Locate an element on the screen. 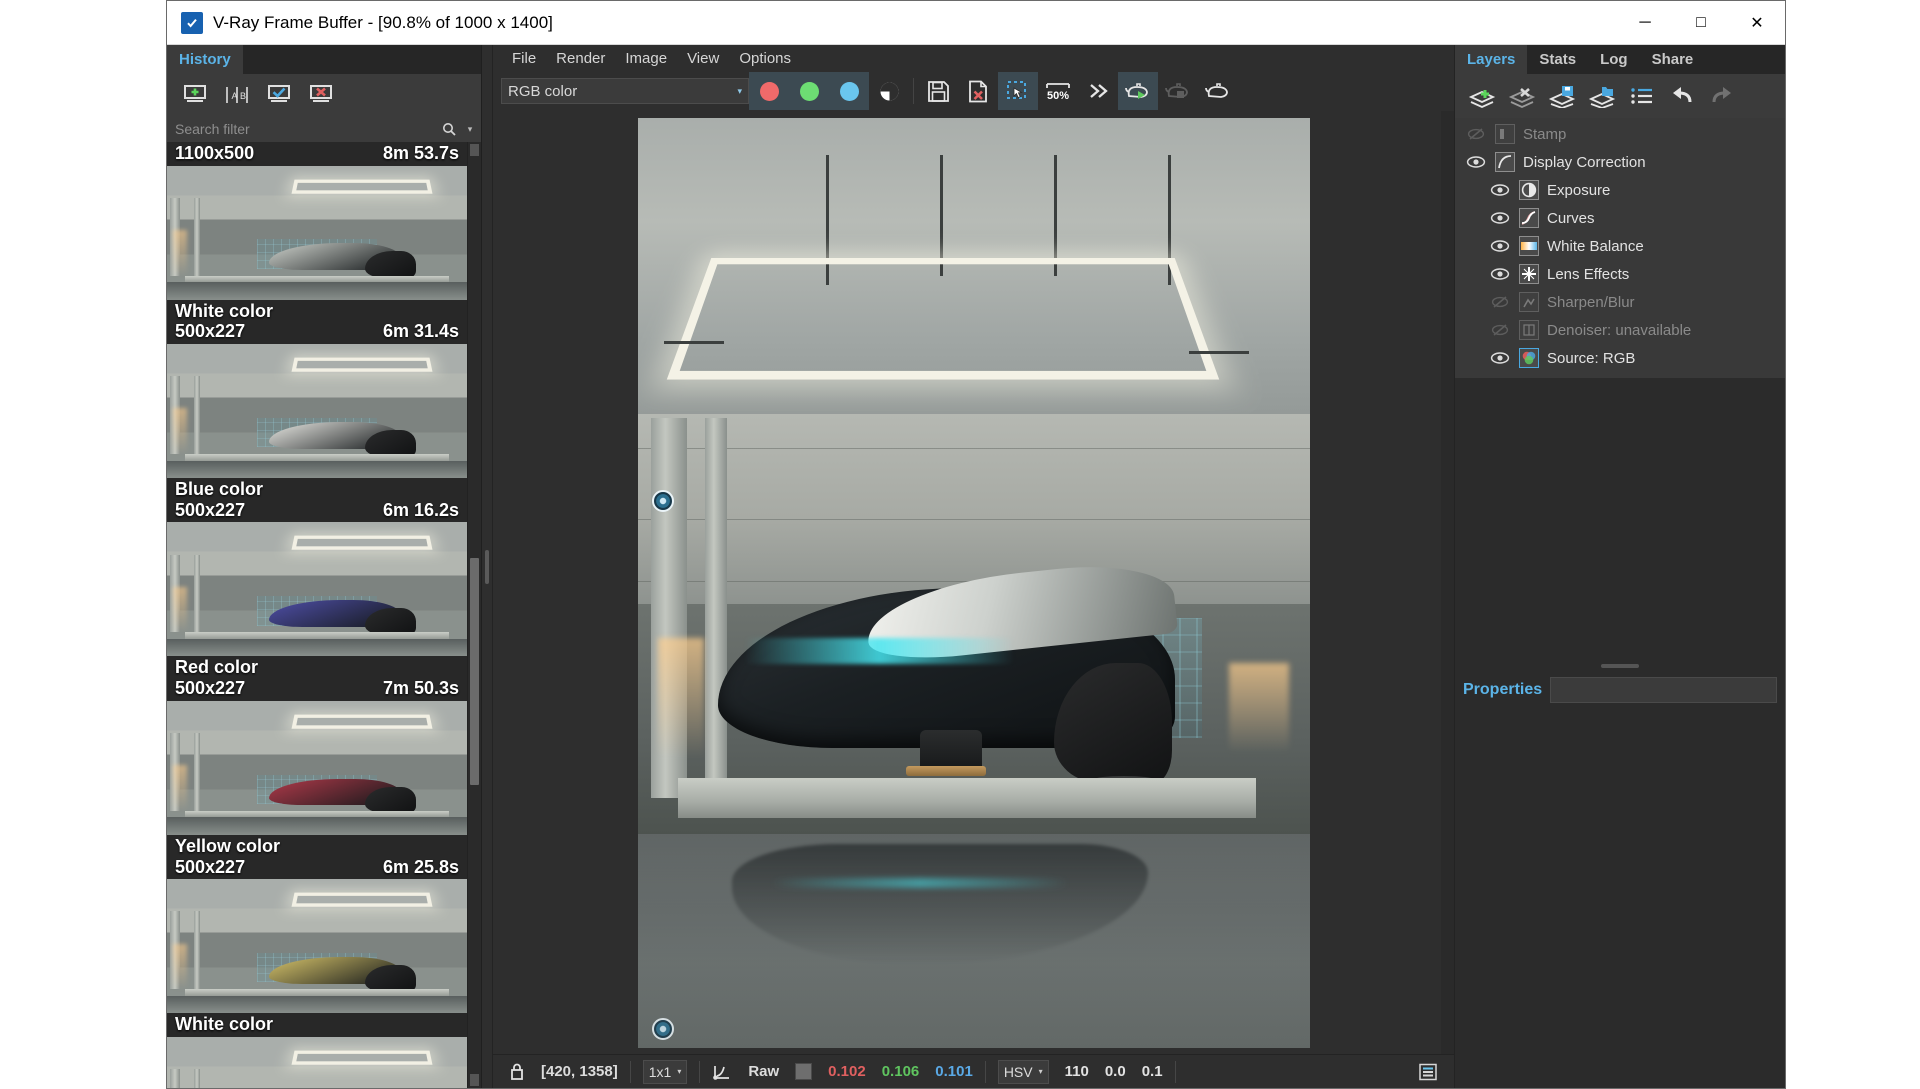 The width and height of the screenshot is (1920, 1089). panel-toggle-button is located at coordinates (1428, 1072).